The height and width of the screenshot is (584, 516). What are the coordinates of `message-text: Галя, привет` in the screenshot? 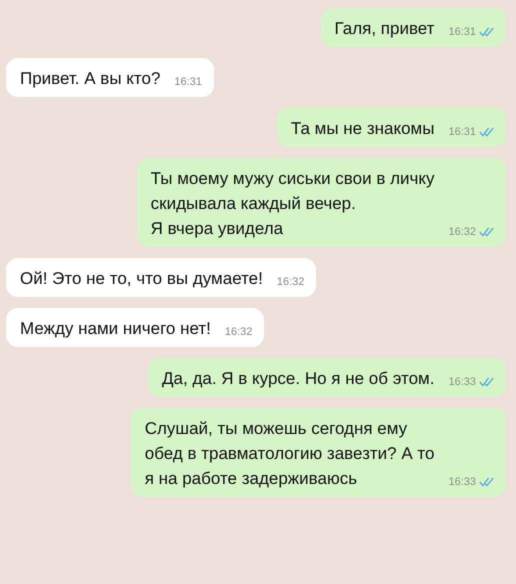 It's located at (384, 29).